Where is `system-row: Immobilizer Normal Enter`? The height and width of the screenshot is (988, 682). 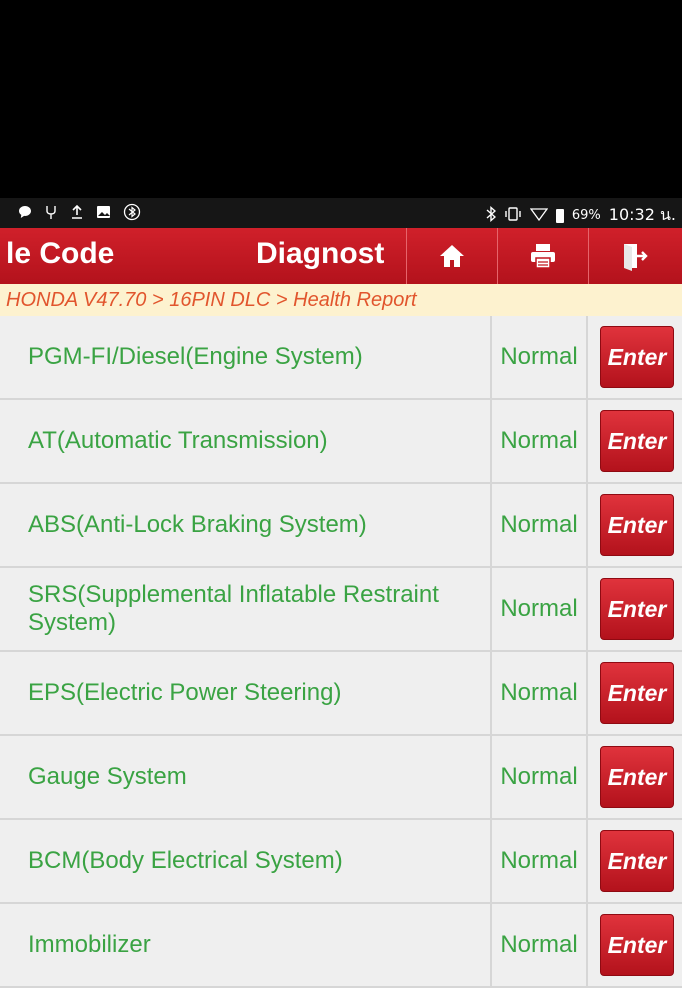 system-row: Immobilizer Normal Enter is located at coordinates (341, 946).